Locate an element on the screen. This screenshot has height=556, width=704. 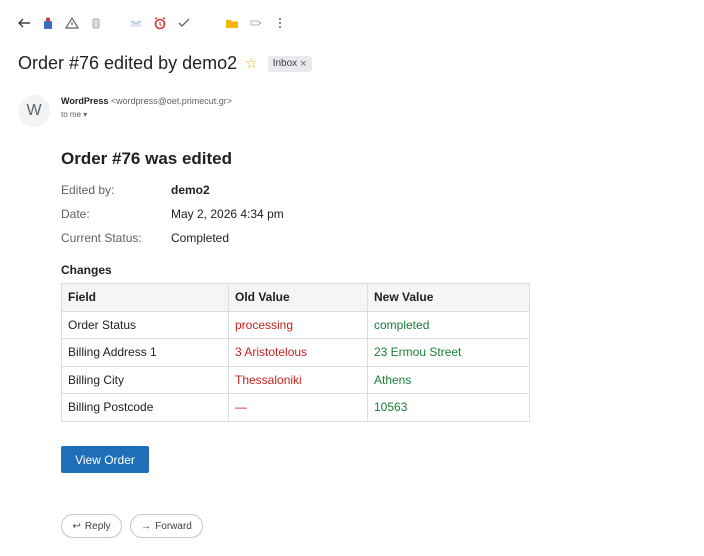
table-header-row: Field Old Value New Value is located at coordinates (295, 297).